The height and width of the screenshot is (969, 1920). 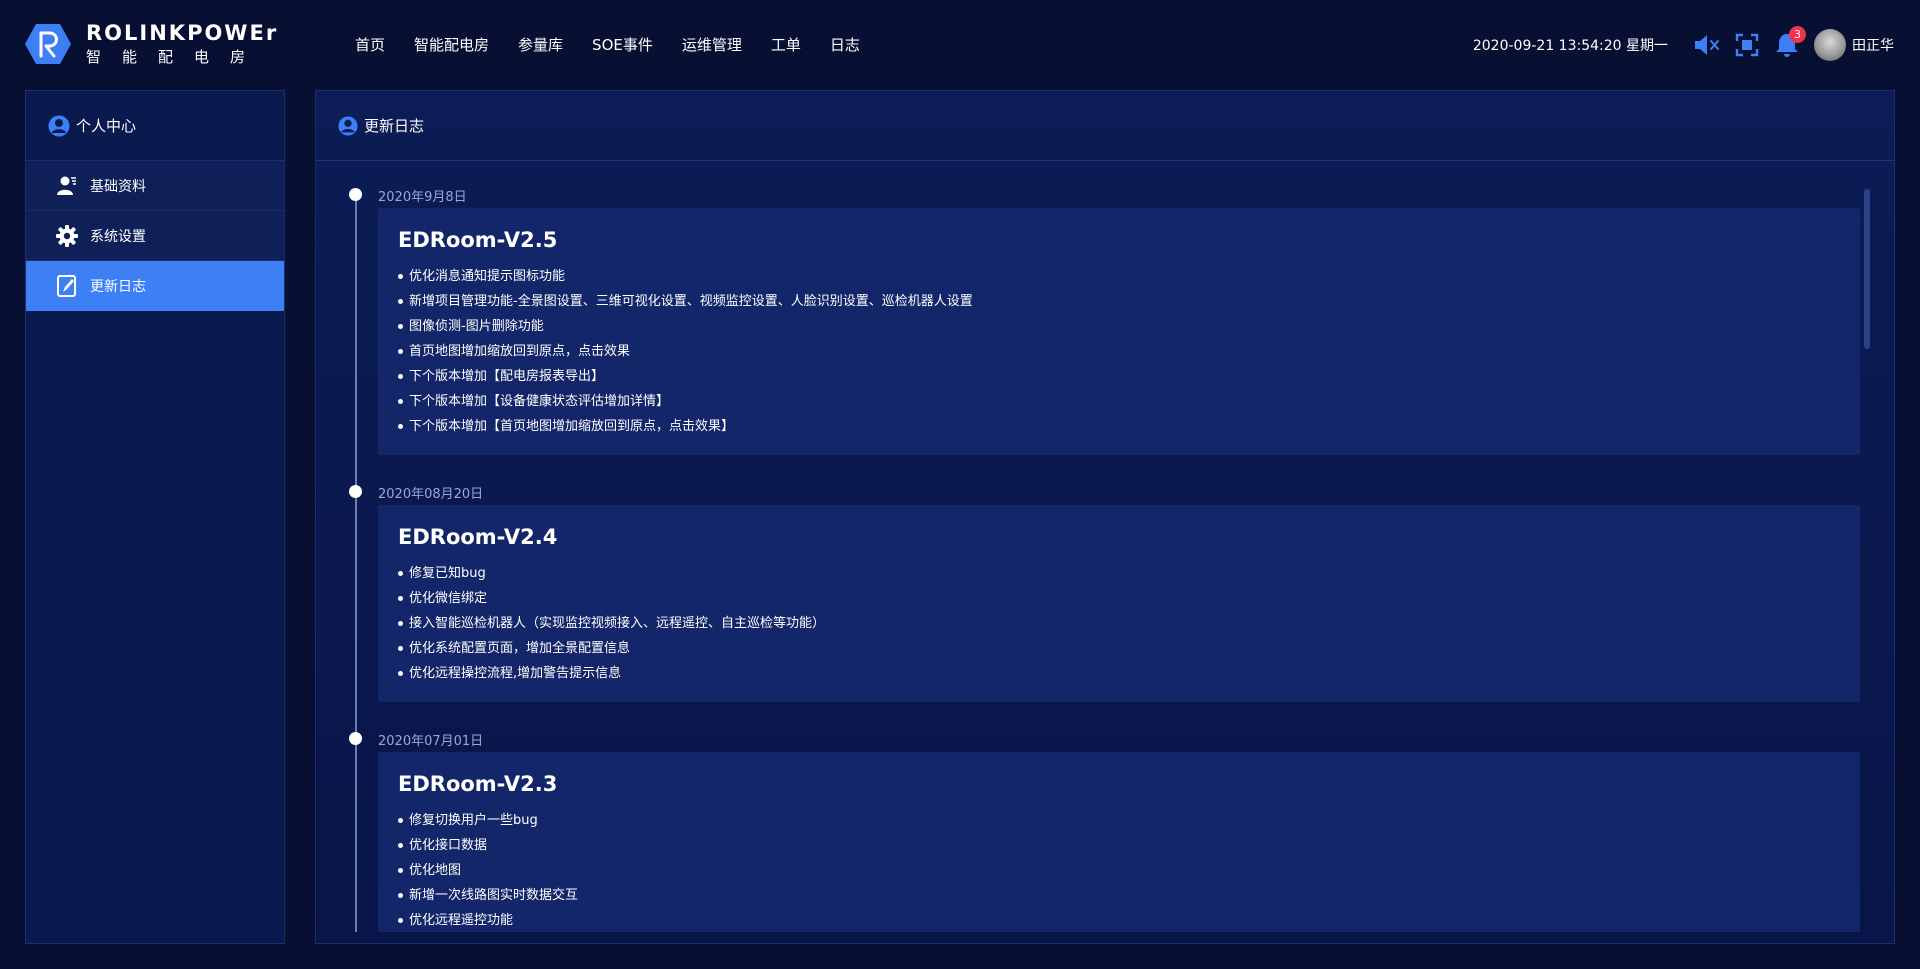 I want to click on gear-icon, so click(x=67, y=235).